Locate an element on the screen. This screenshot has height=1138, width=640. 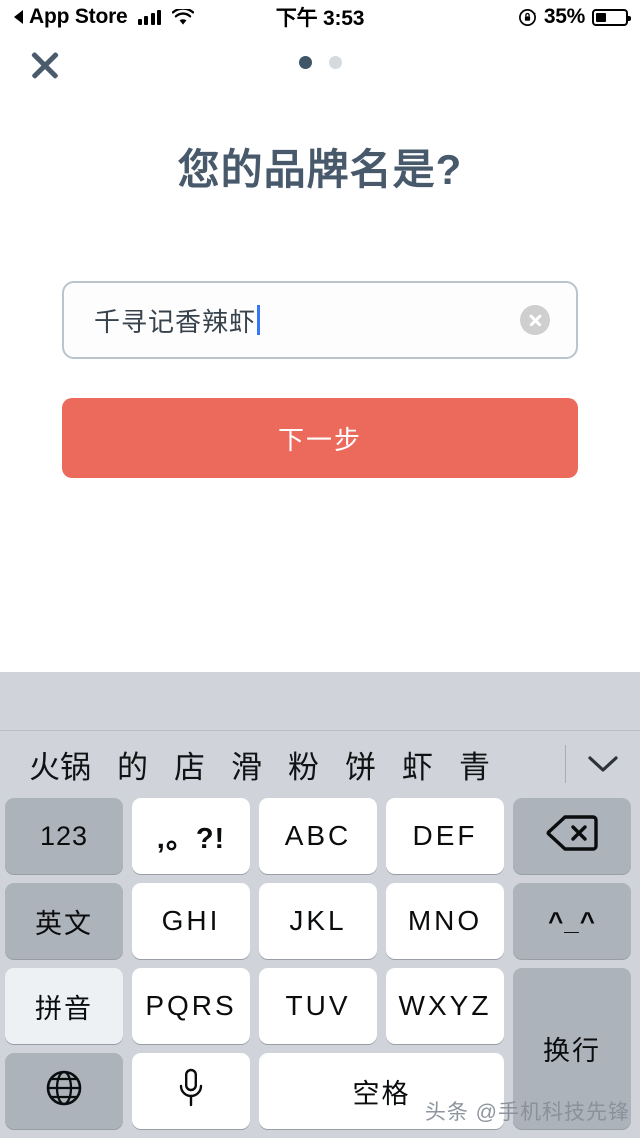
key-jkl-label: JKL is located at coordinates (318, 920).